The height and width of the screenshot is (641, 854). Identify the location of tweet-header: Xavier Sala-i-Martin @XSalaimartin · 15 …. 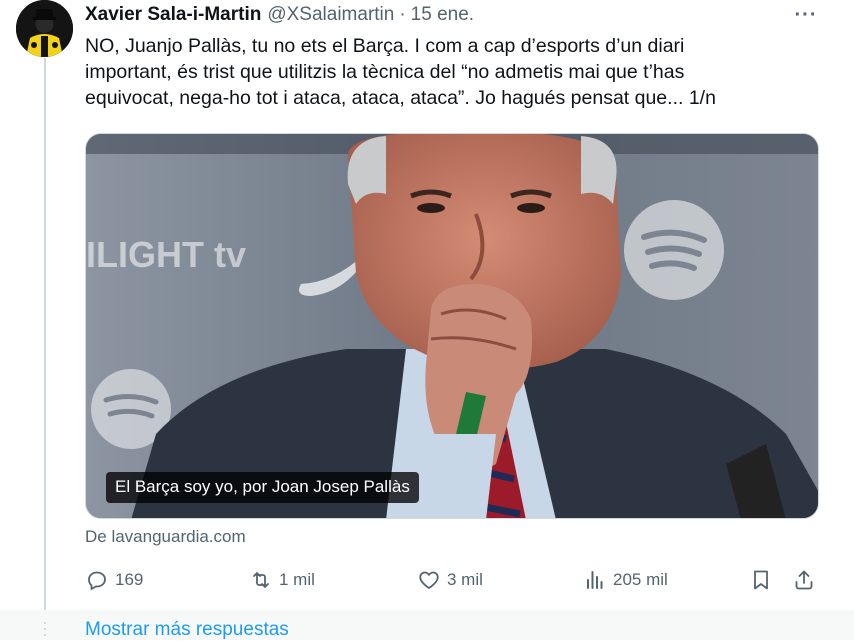
(279, 15).